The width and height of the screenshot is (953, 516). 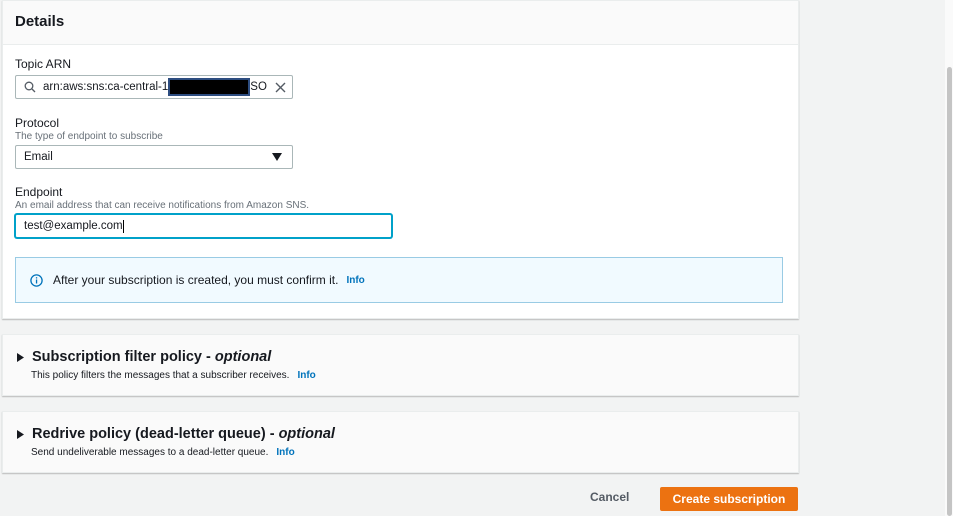 I want to click on clear-icon, so click(x=280, y=87).